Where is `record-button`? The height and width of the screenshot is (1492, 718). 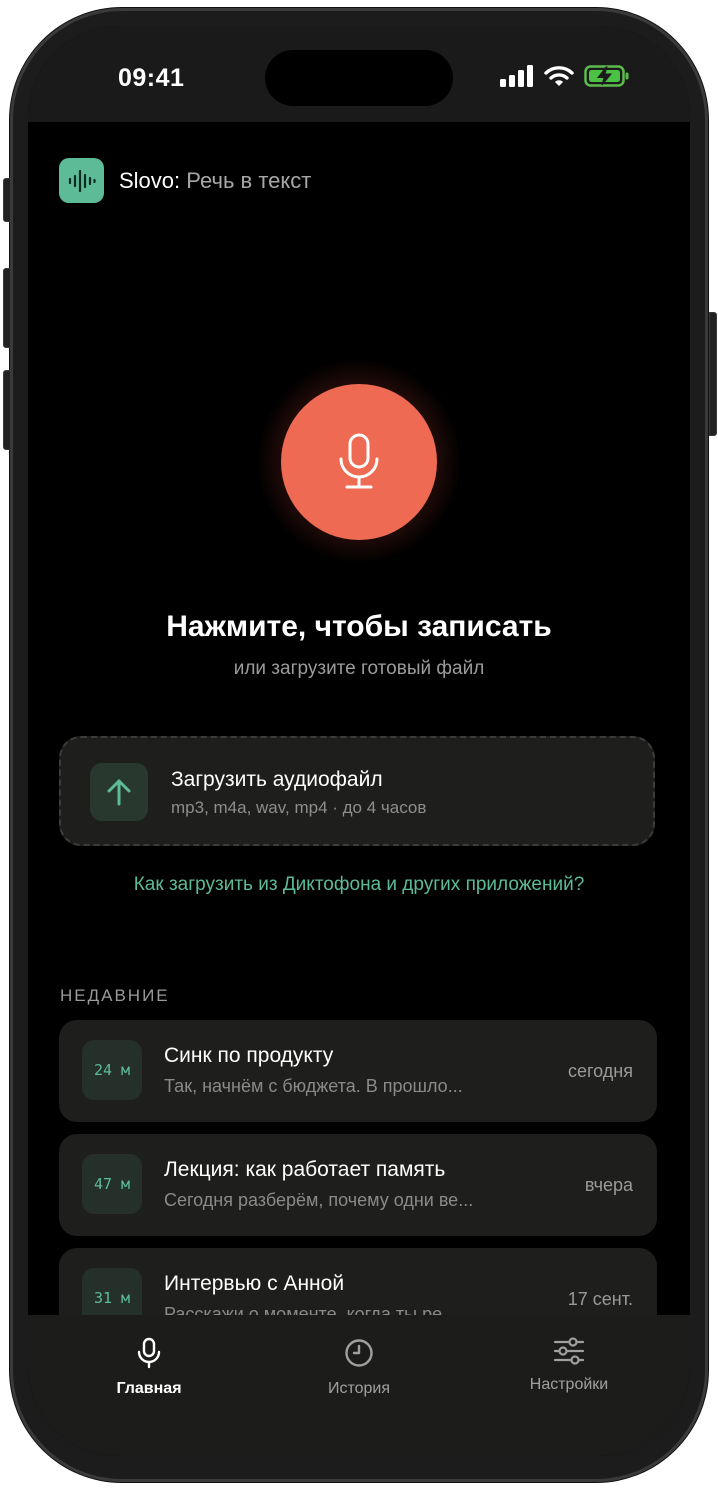 record-button is located at coordinates (359, 462).